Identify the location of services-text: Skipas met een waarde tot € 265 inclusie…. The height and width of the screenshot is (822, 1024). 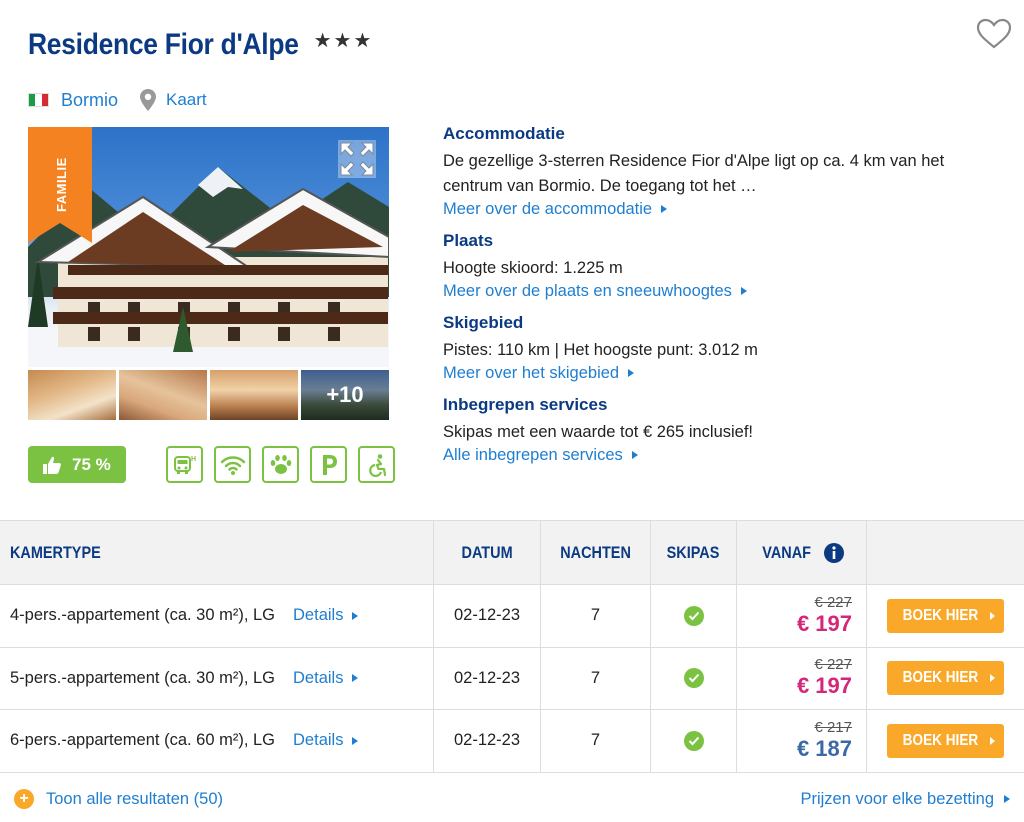
(598, 432).